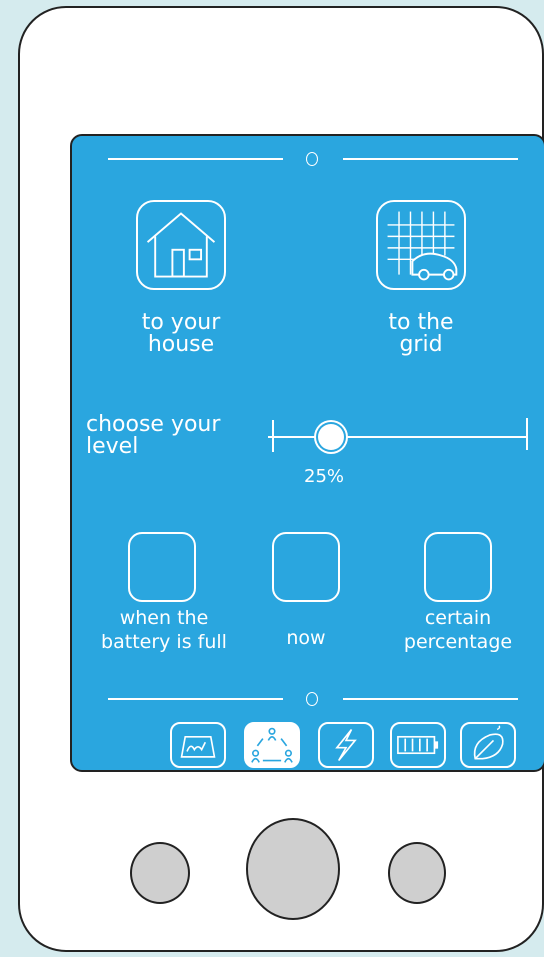  Describe the element at coordinates (162, 567) in the screenshot. I see `battery-full-checkbox` at that location.